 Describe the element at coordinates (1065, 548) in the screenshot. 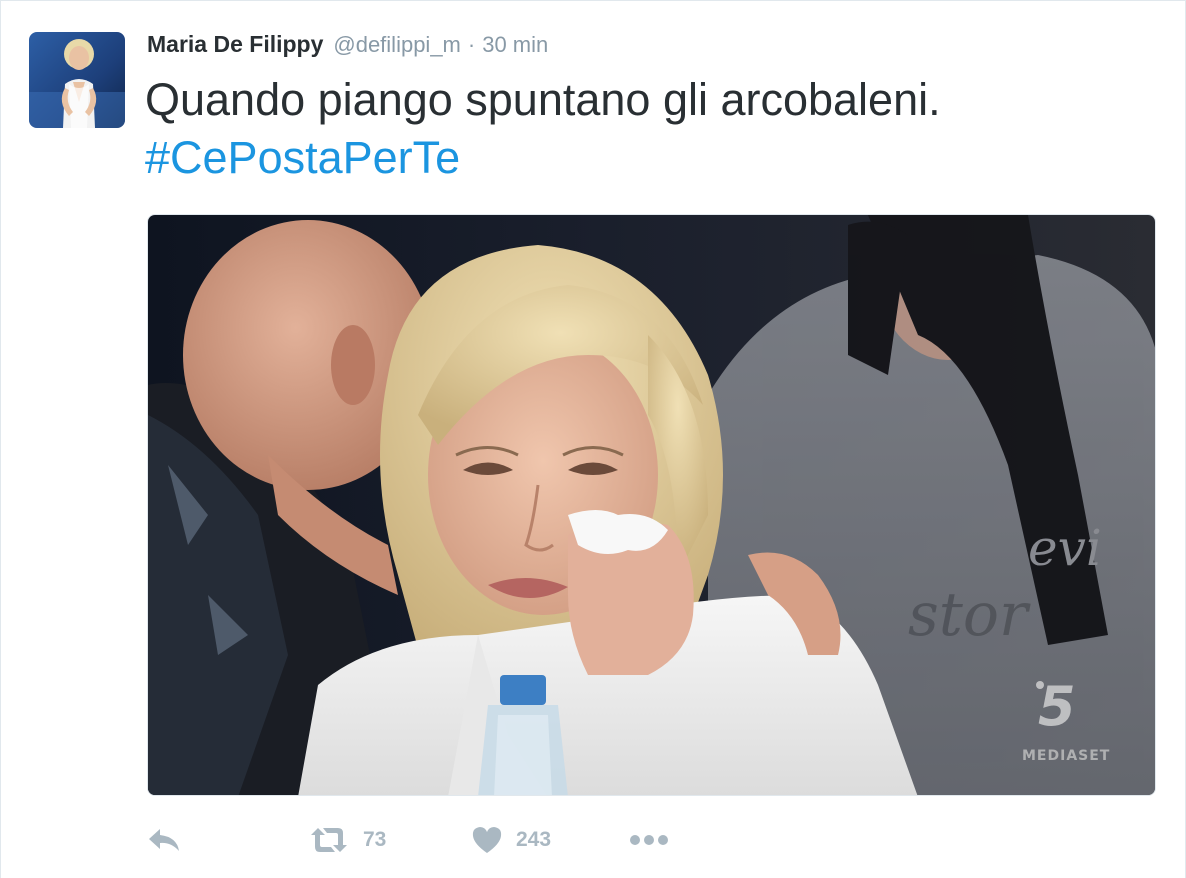

I see `svg-text: evi` at that location.